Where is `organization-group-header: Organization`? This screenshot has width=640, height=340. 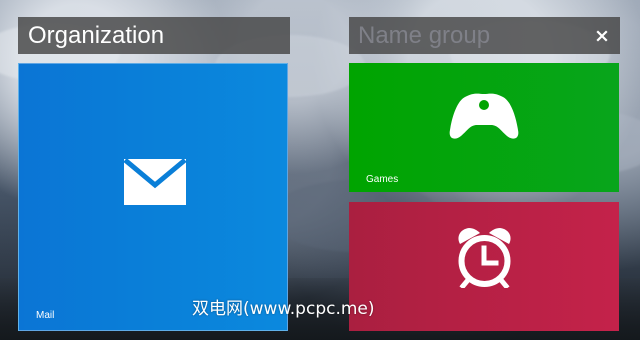 organization-group-header: Organization is located at coordinates (154, 35).